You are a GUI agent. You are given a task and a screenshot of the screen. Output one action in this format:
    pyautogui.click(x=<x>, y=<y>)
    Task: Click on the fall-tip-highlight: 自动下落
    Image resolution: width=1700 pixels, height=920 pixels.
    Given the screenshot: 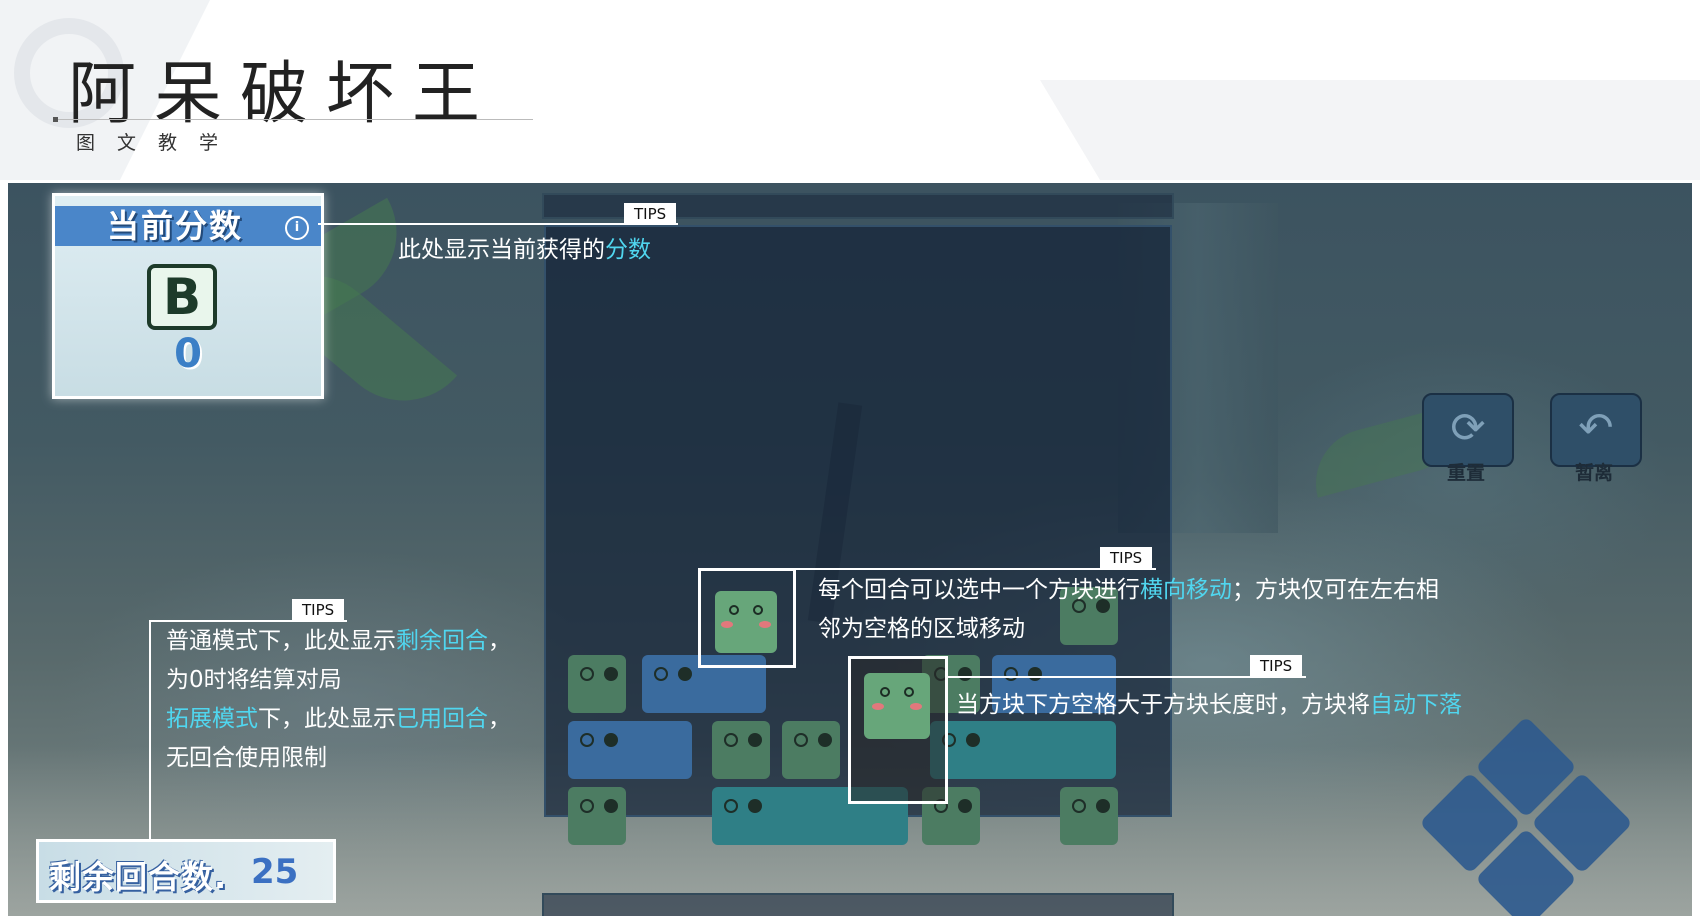 What is the action you would take?
    pyautogui.click(x=1416, y=705)
    